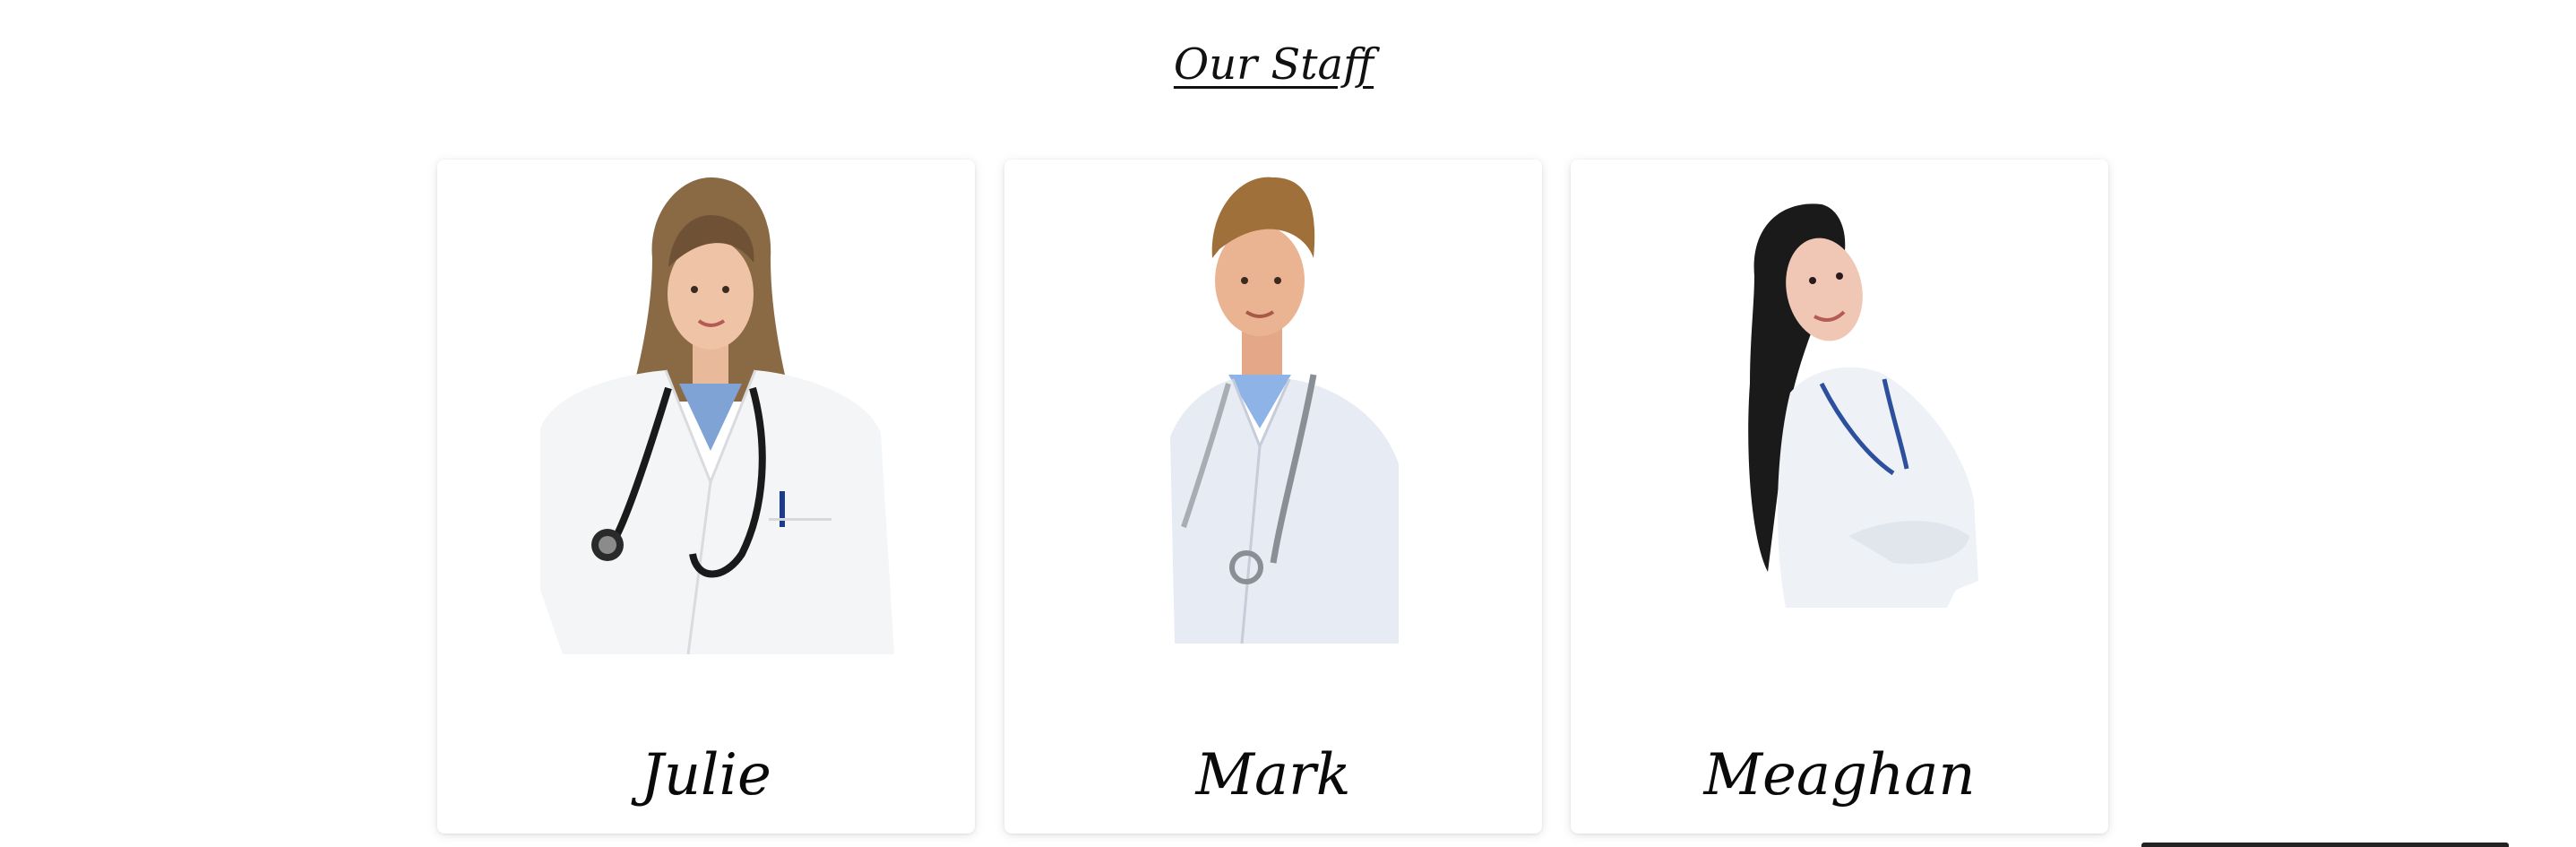  What do you see at coordinates (1840, 419) in the screenshot?
I see `staff-photo-meaghan` at bounding box center [1840, 419].